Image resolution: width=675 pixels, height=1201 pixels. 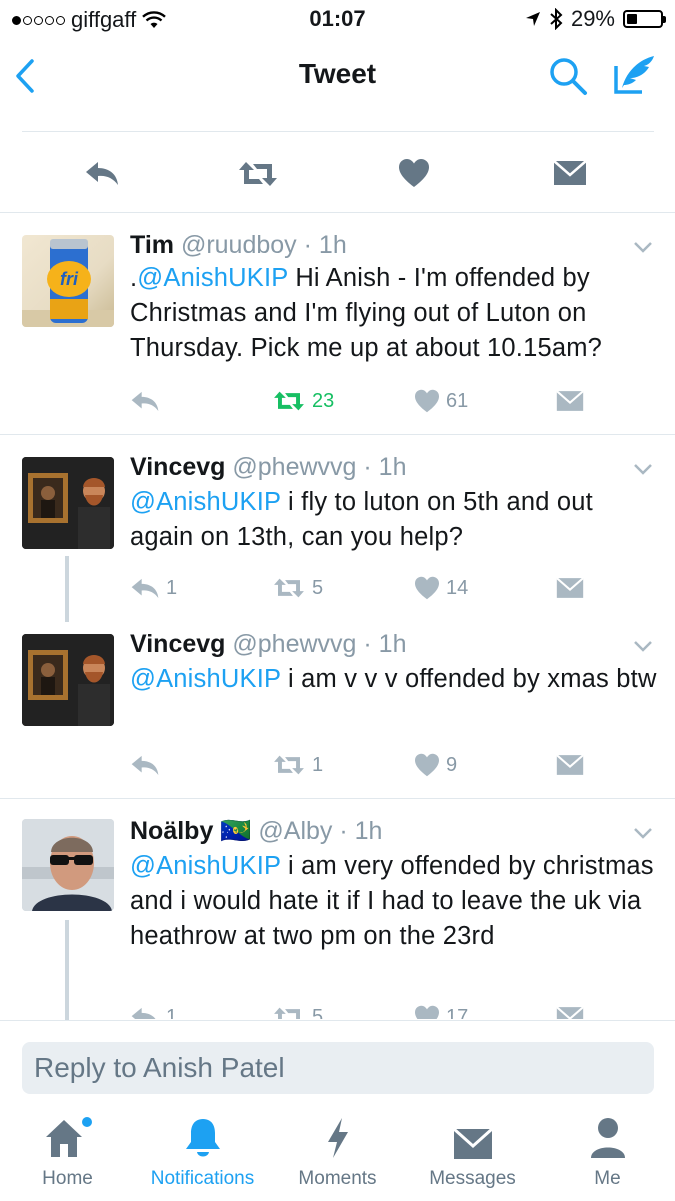 I want to click on like-action: 14, so click(x=485, y=588).